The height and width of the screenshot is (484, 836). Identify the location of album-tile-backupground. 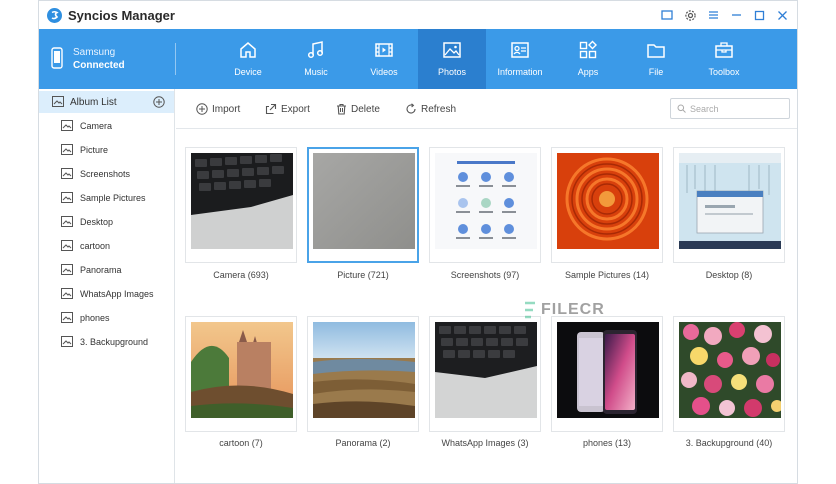
(729, 374).